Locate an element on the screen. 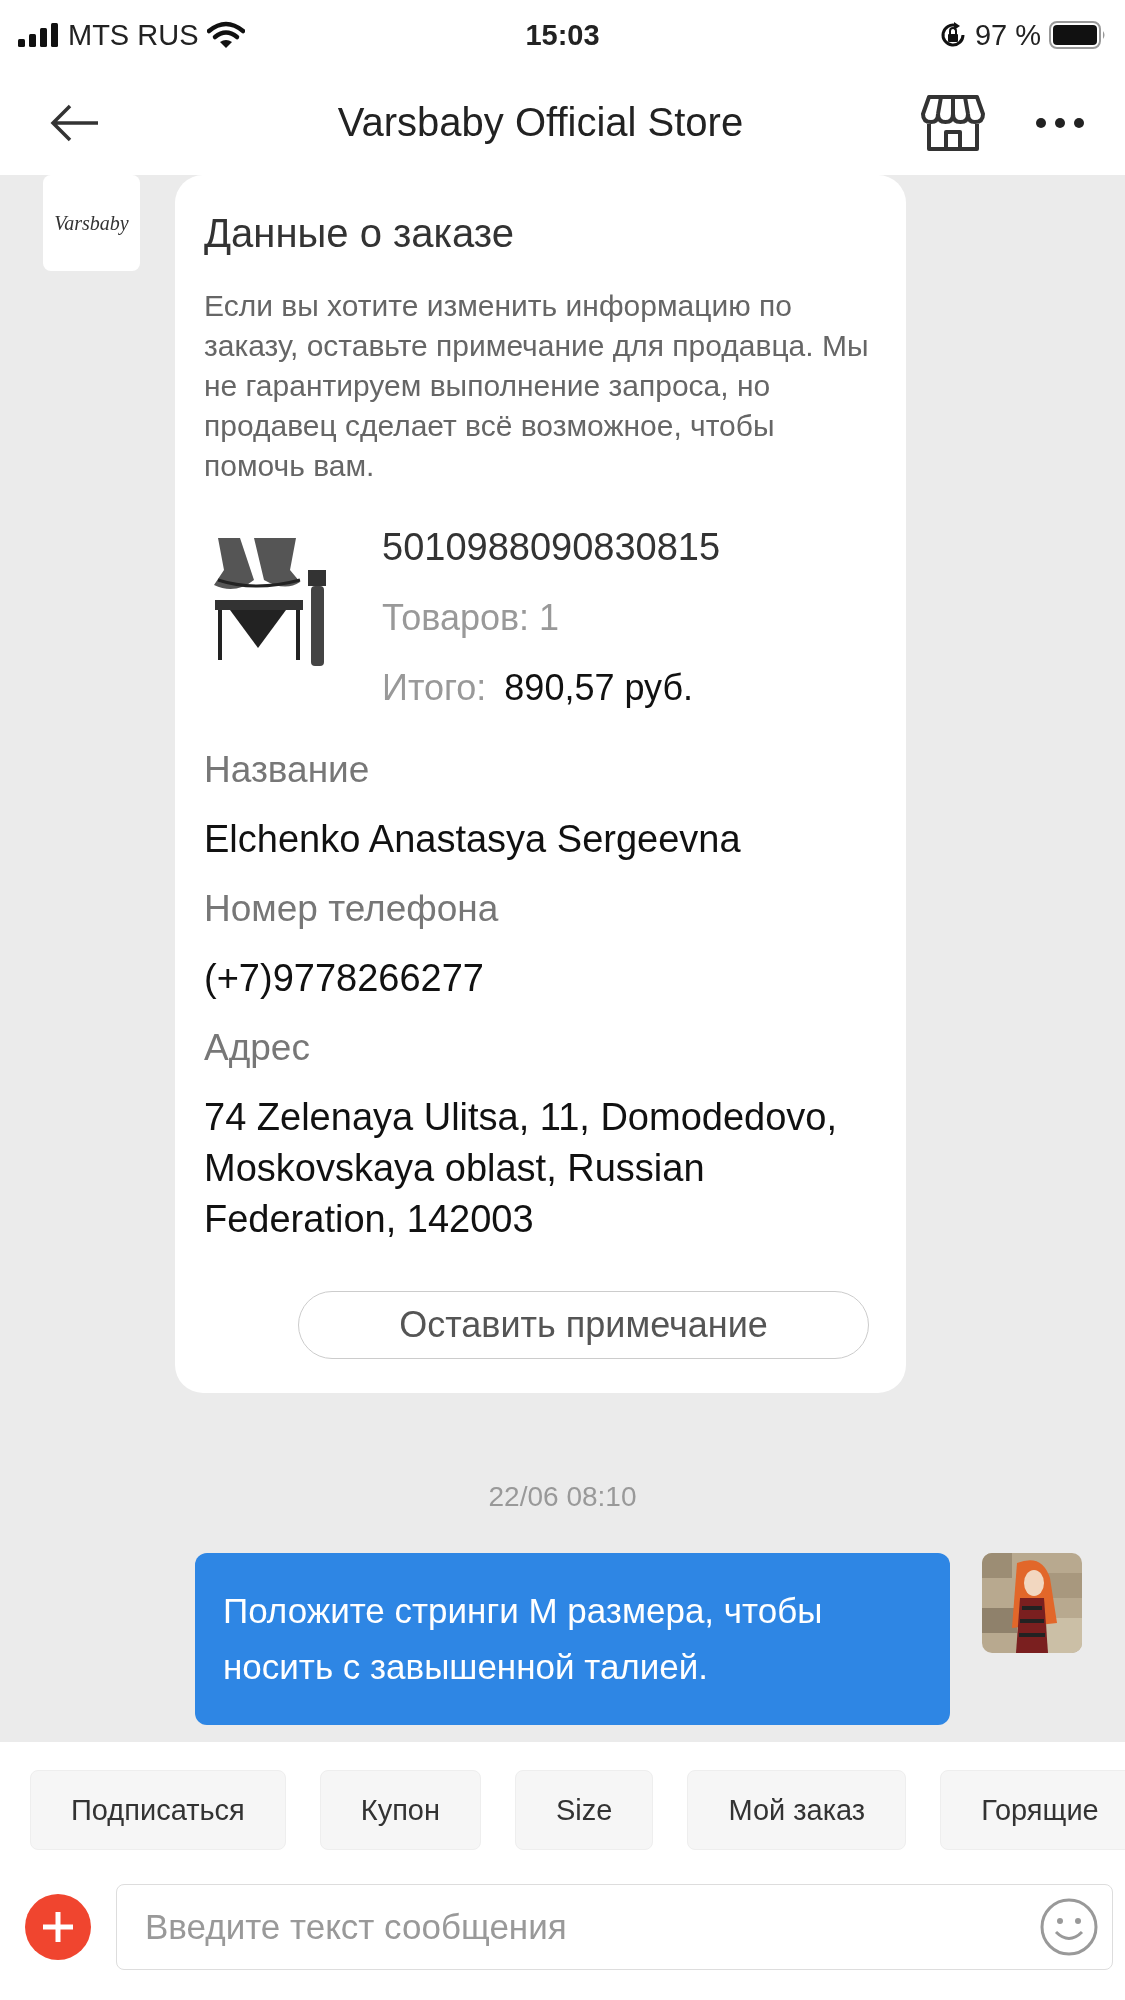  rotation-lock-icon is located at coordinates (952, 35).